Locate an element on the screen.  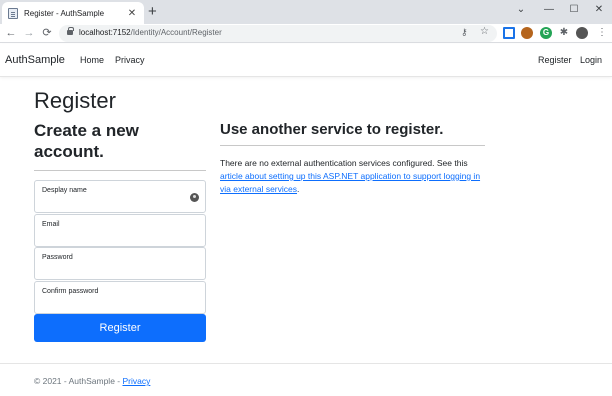
maximize-button: ☐ is located at coordinates (574, 10).